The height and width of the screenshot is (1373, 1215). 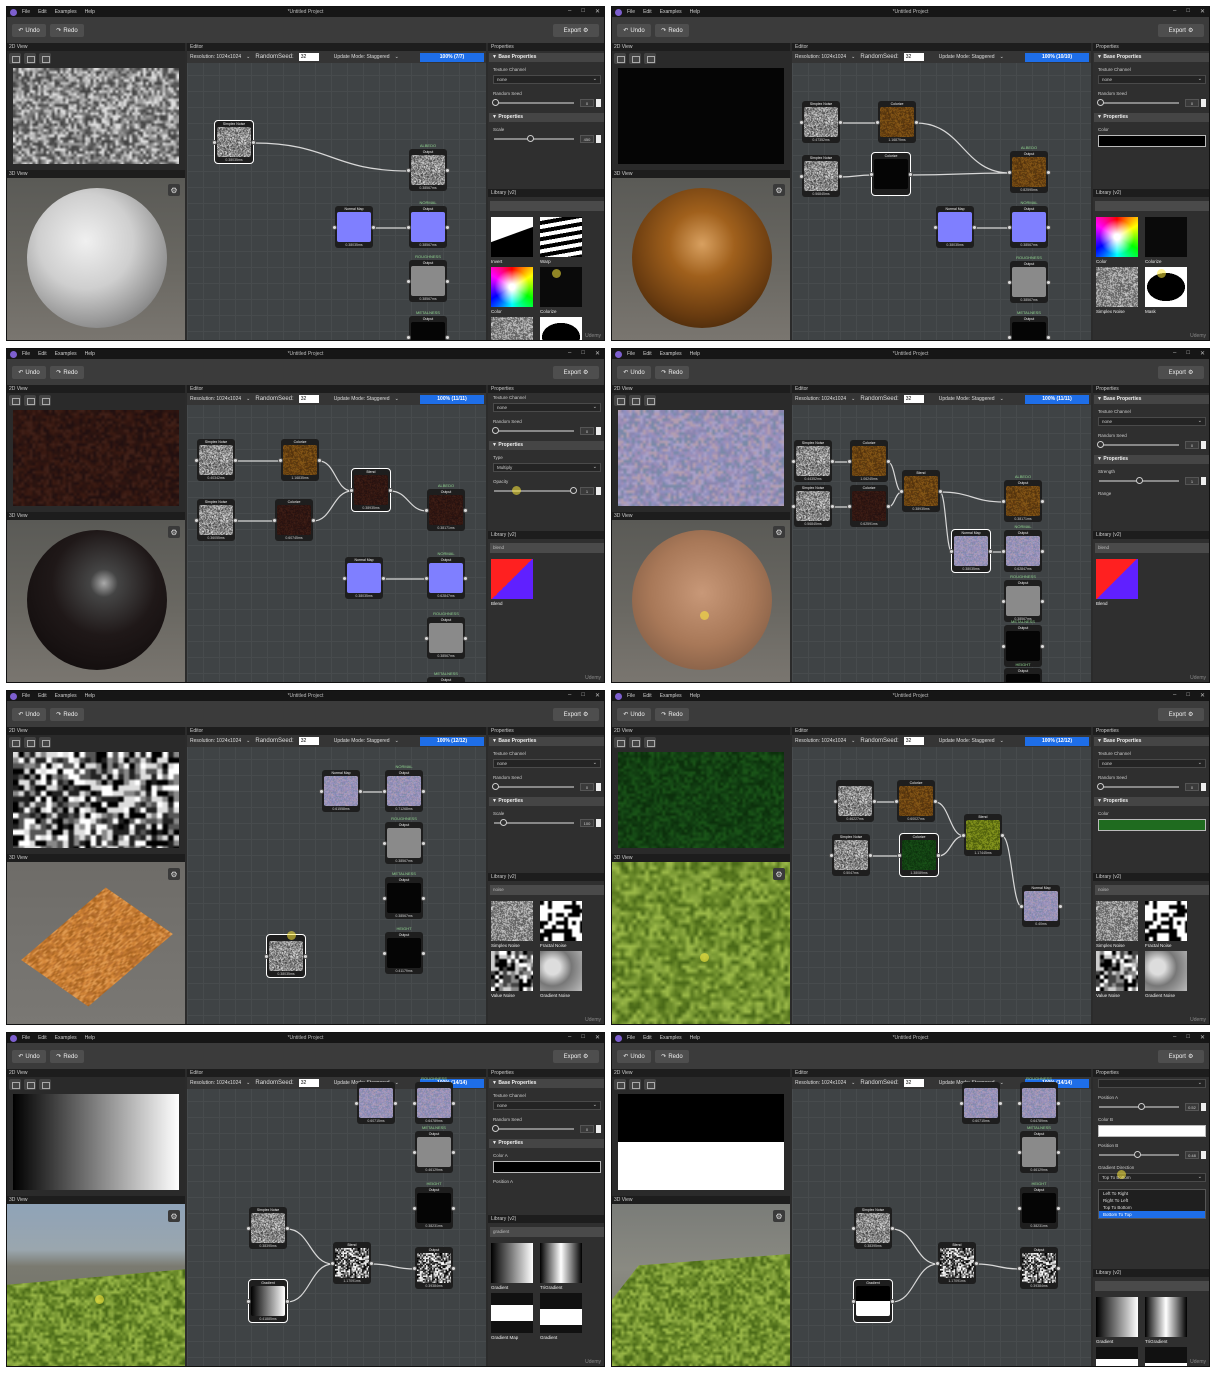 What do you see at coordinates (45, 742) in the screenshot?
I see `fit-icon` at bounding box center [45, 742].